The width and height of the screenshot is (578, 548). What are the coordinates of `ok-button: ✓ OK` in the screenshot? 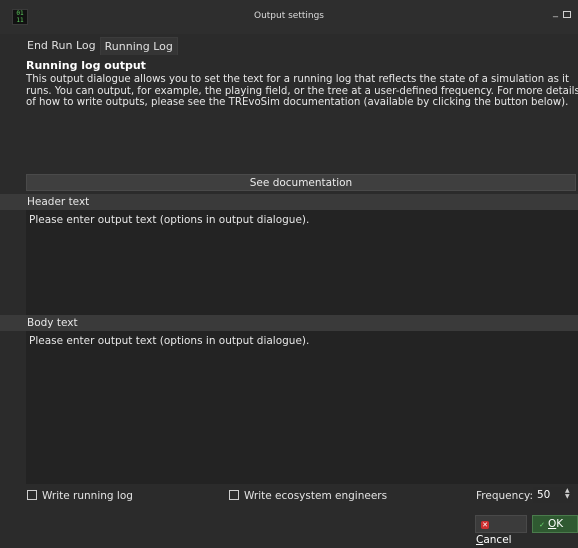 It's located at (555, 524).